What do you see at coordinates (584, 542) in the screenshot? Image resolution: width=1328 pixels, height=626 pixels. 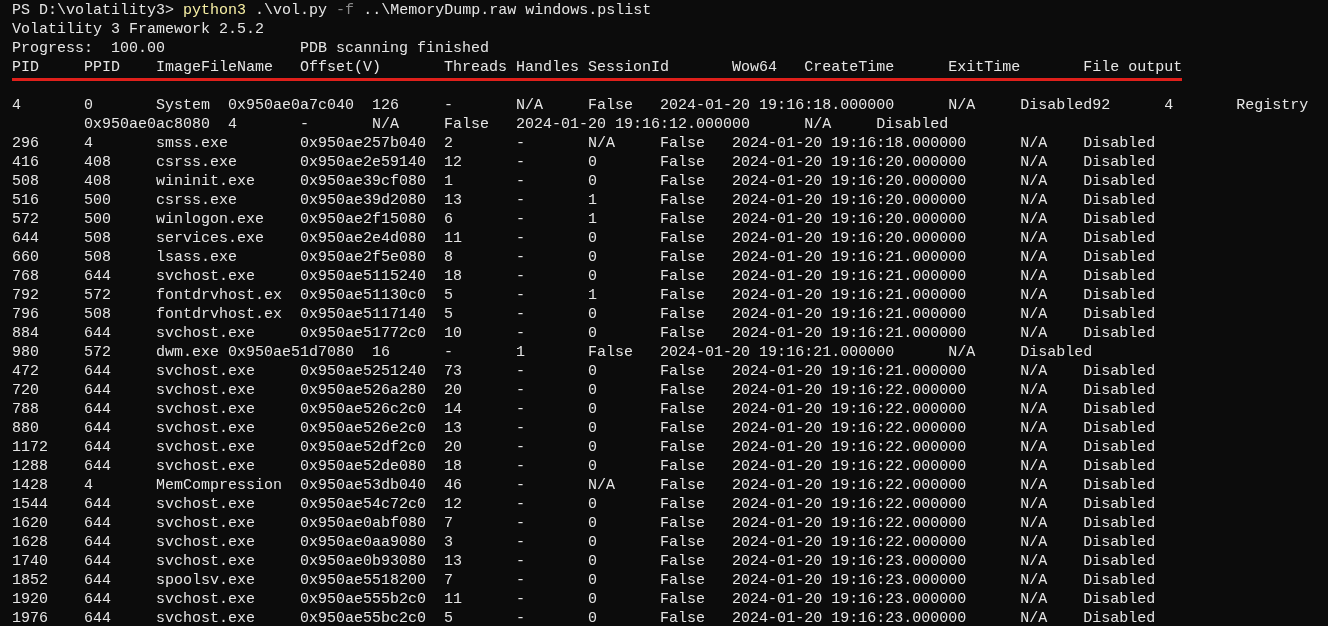 I see `process-row: 1628 644 svchost.exe 0x950ae0aa9080 3 - 0 False 2024-01-20 19:16:22.000000 N/A Disabled` at bounding box center [584, 542].